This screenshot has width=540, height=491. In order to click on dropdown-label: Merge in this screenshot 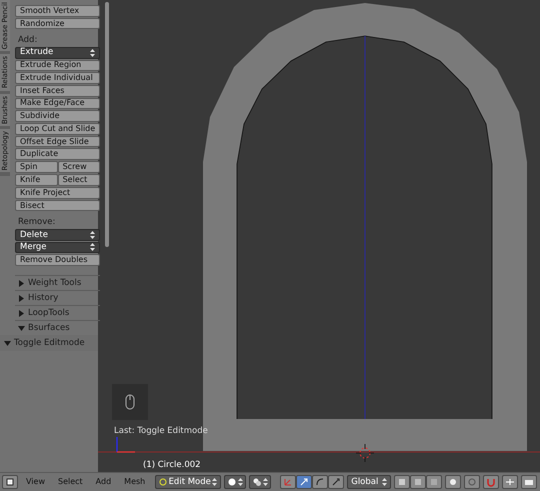, I will do `click(33, 247)`.